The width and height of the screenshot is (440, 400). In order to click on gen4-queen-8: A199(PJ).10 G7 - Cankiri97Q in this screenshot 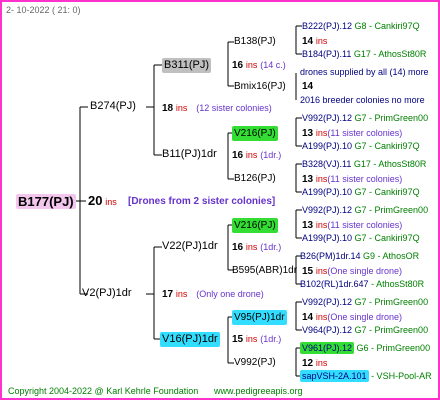, I will do `click(361, 238)`.